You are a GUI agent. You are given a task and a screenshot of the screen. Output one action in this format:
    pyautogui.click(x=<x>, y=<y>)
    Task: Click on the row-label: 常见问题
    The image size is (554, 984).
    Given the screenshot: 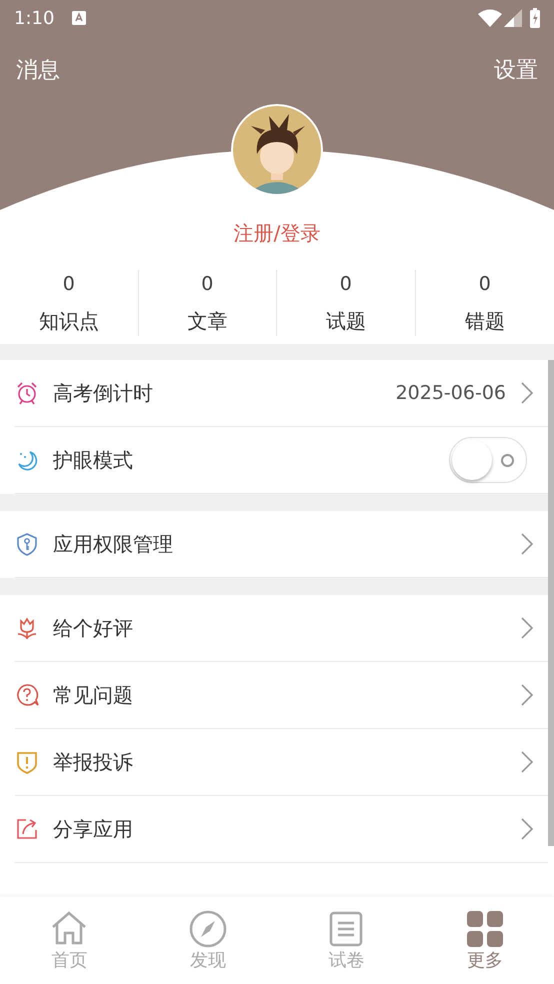 What is the action you would take?
    pyautogui.click(x=93, y=695)
    